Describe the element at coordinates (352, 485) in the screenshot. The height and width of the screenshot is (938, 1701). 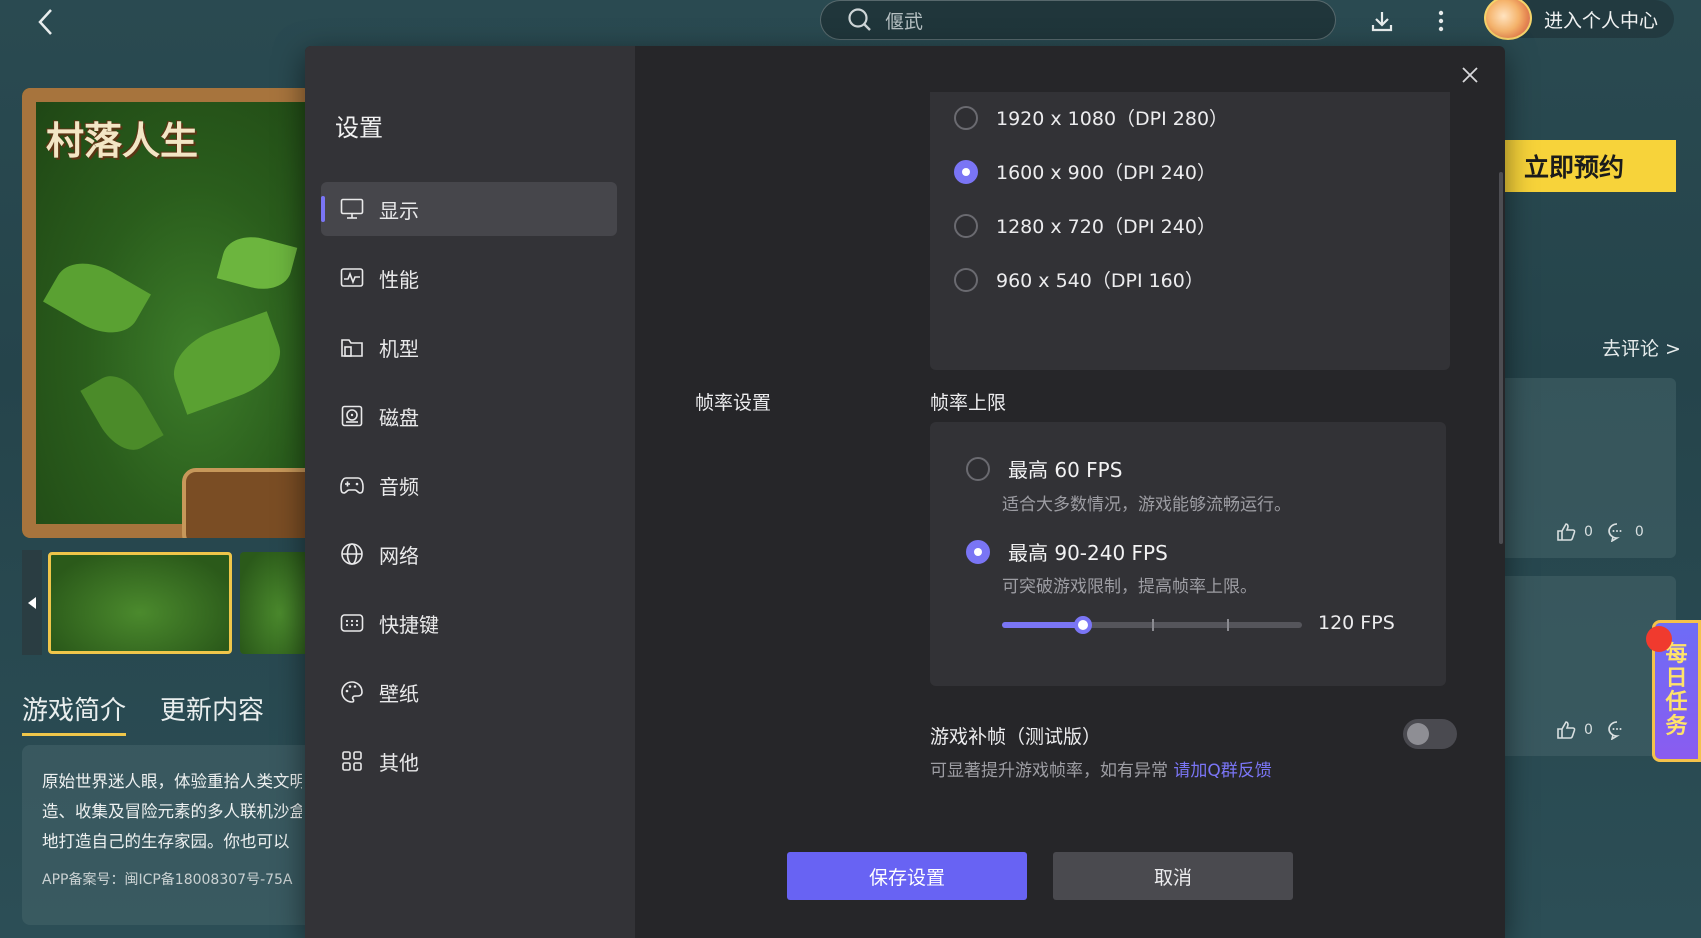
I see `gamepad-icon` at that location.